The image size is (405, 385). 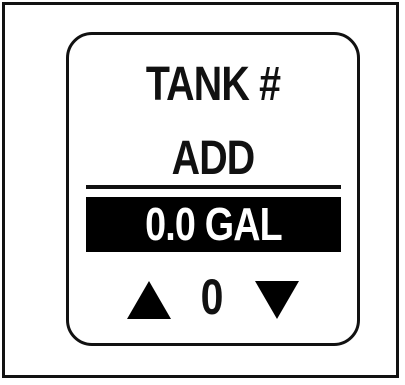 What do you see at coordinates (213, 84) in the screenshot?
I see `screen-title: TANK #` at bounding box center [213, 84].